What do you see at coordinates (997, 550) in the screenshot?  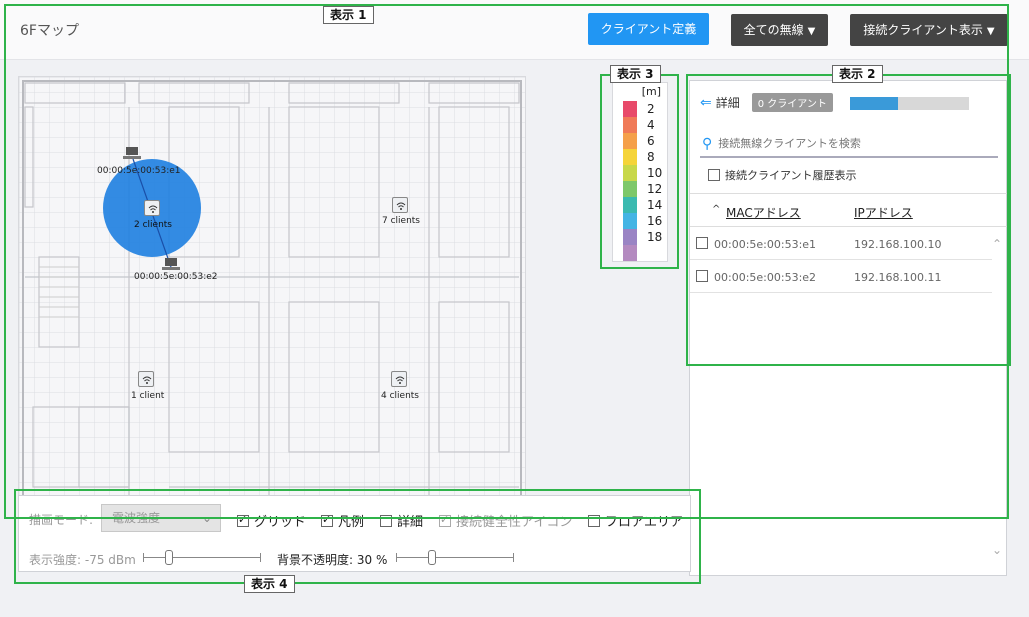 I see `scroll-down-icon: ⌄` at bounding box center [997, 550].